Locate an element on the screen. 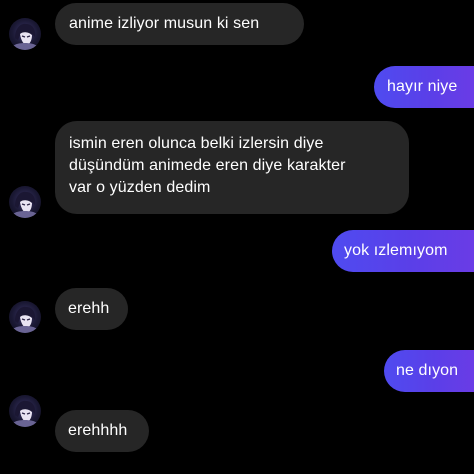 The height and width of the screenshot is (474, 474). incoming-message-bubble: erehh is located at coordinates (91, 309).